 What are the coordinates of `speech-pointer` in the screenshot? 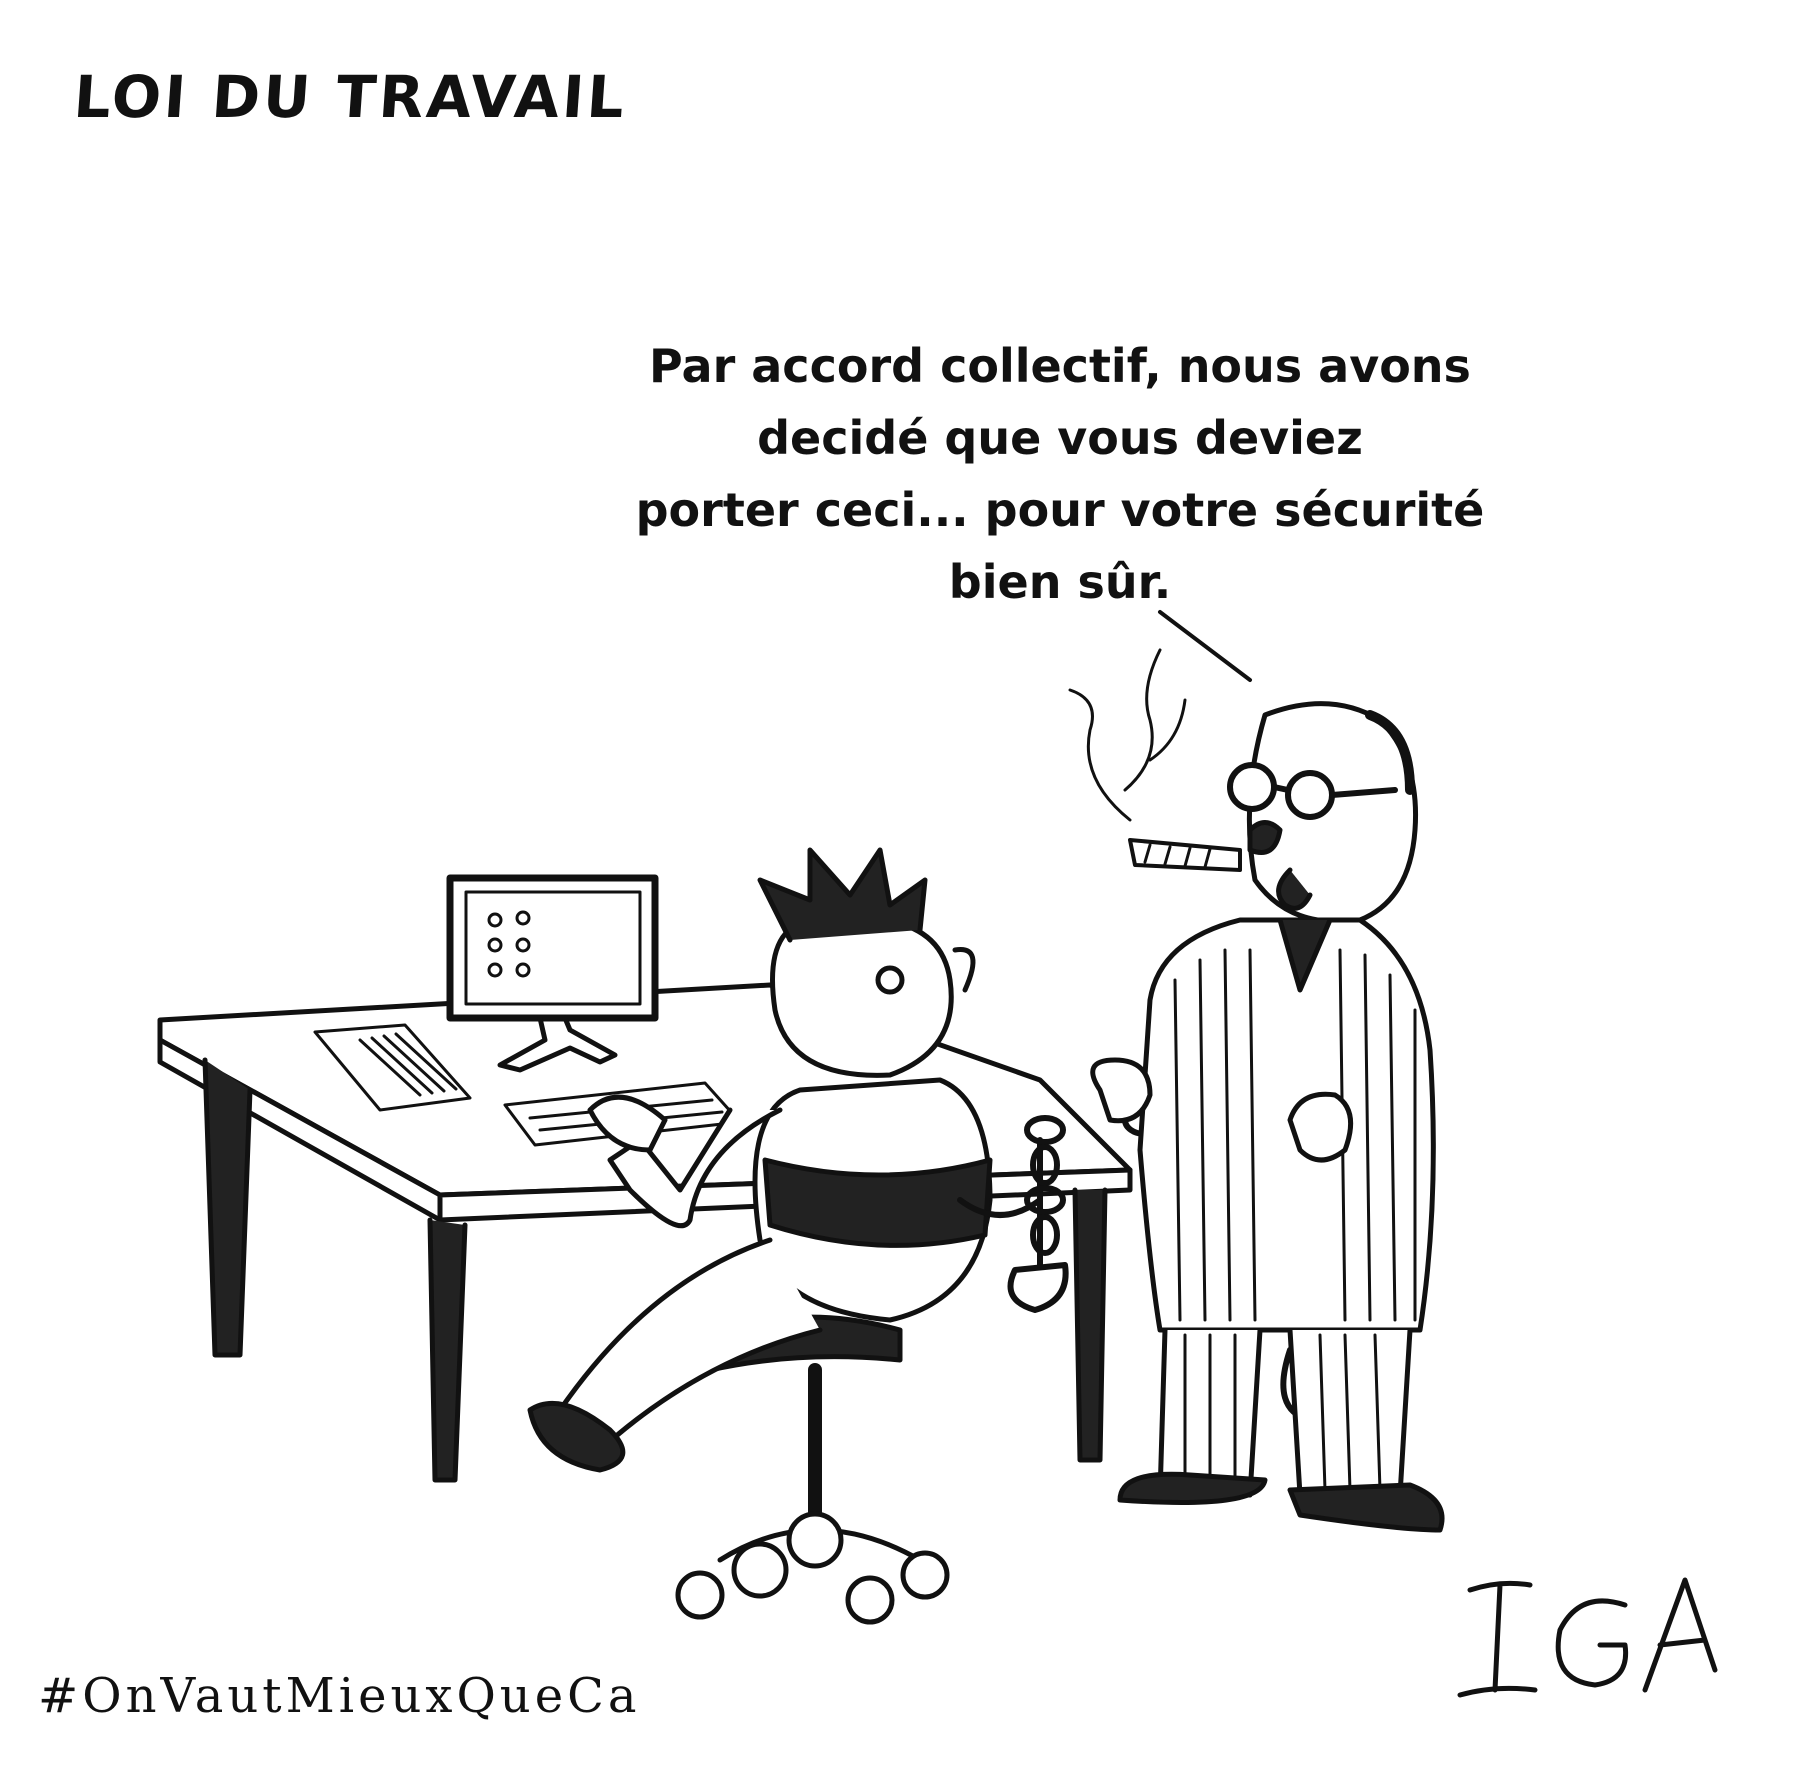 It's located at (1205, 646).